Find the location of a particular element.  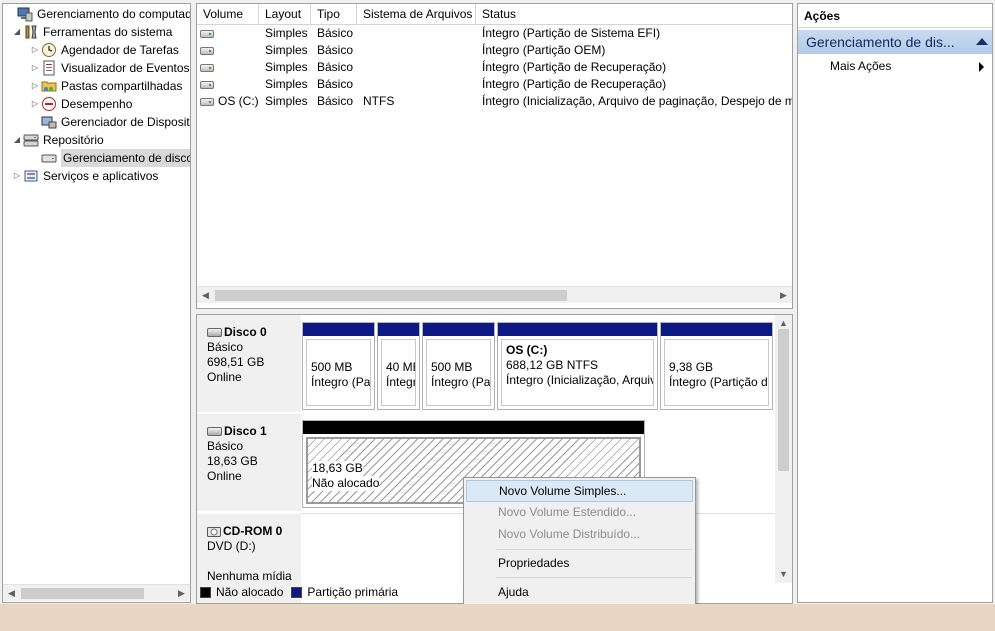

legend-primary: Partição primária is located at coordinates (353, 592).